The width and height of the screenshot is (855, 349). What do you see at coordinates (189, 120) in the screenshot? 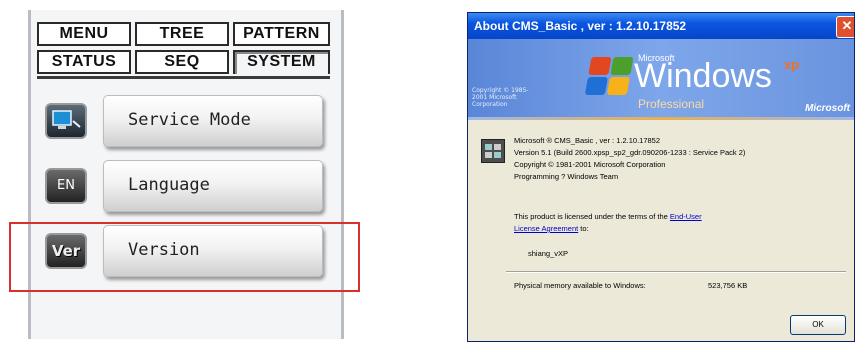
I see `service-mode-label: Service Mode` at bounding box center [189, 120].